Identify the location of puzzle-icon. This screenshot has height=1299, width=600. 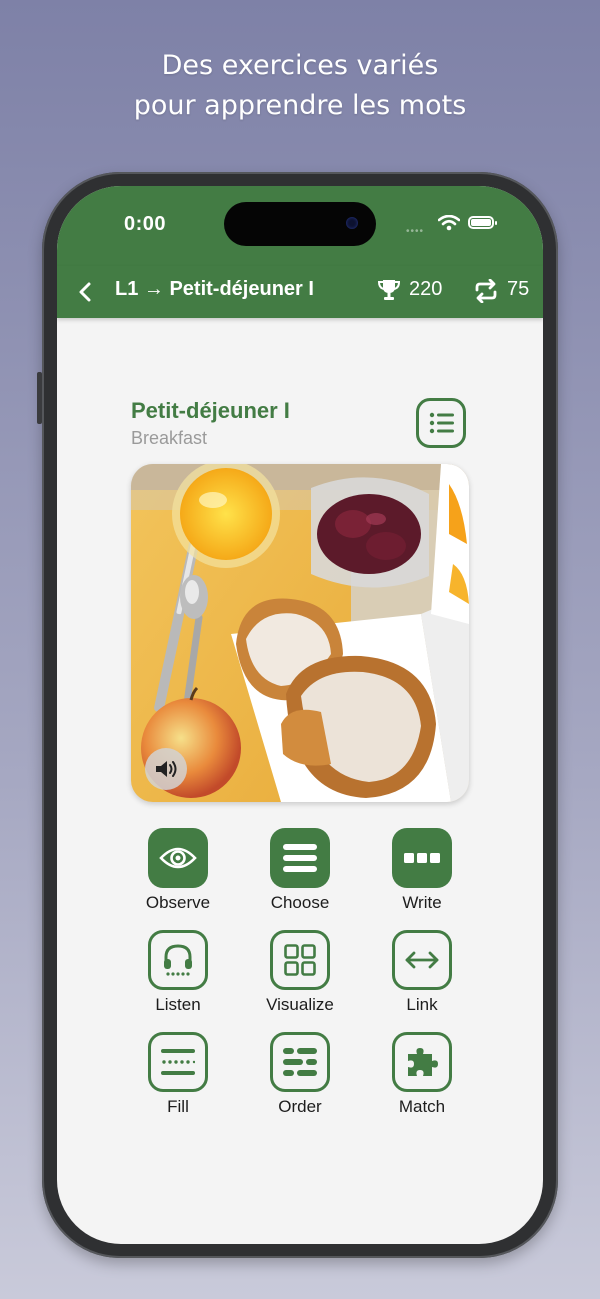
(423, 1062).